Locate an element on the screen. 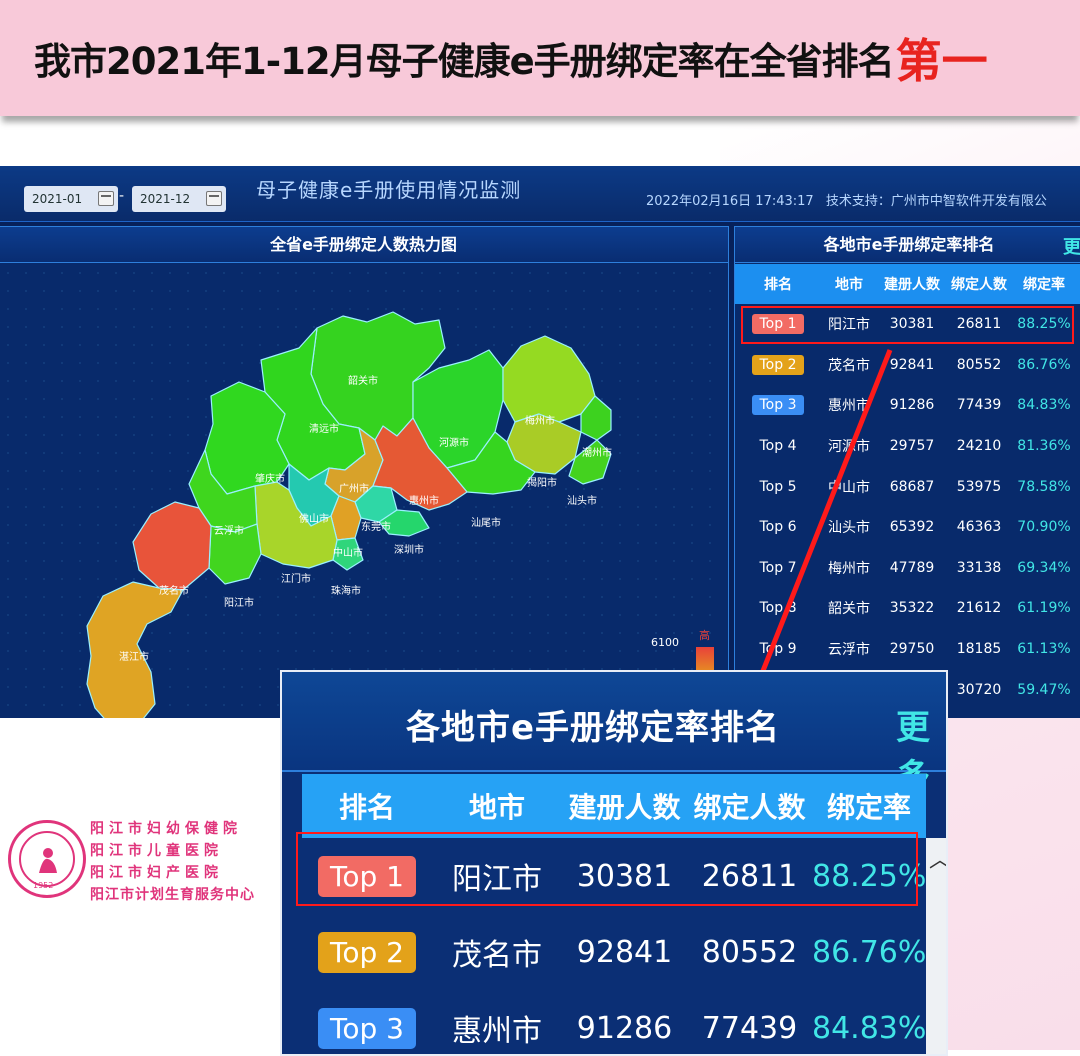 This screenshot has height=1056, width=1080. org-name: 阳江市妇产医院 is located at coordinates (156, 873).